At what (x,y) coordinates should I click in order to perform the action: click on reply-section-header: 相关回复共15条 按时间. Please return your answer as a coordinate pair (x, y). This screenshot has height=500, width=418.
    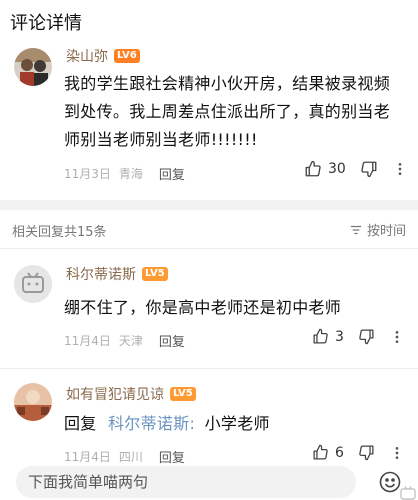
    Looking at the image, I should click on (209, 229).